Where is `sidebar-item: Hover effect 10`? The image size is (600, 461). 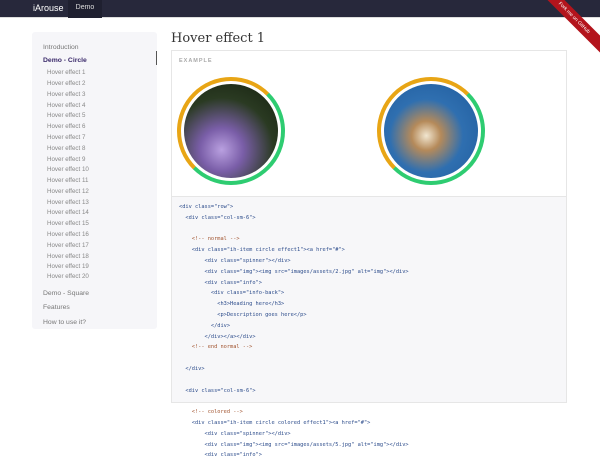
sidebar-item: Hover effect 10 is located at coordinates (68, 169).